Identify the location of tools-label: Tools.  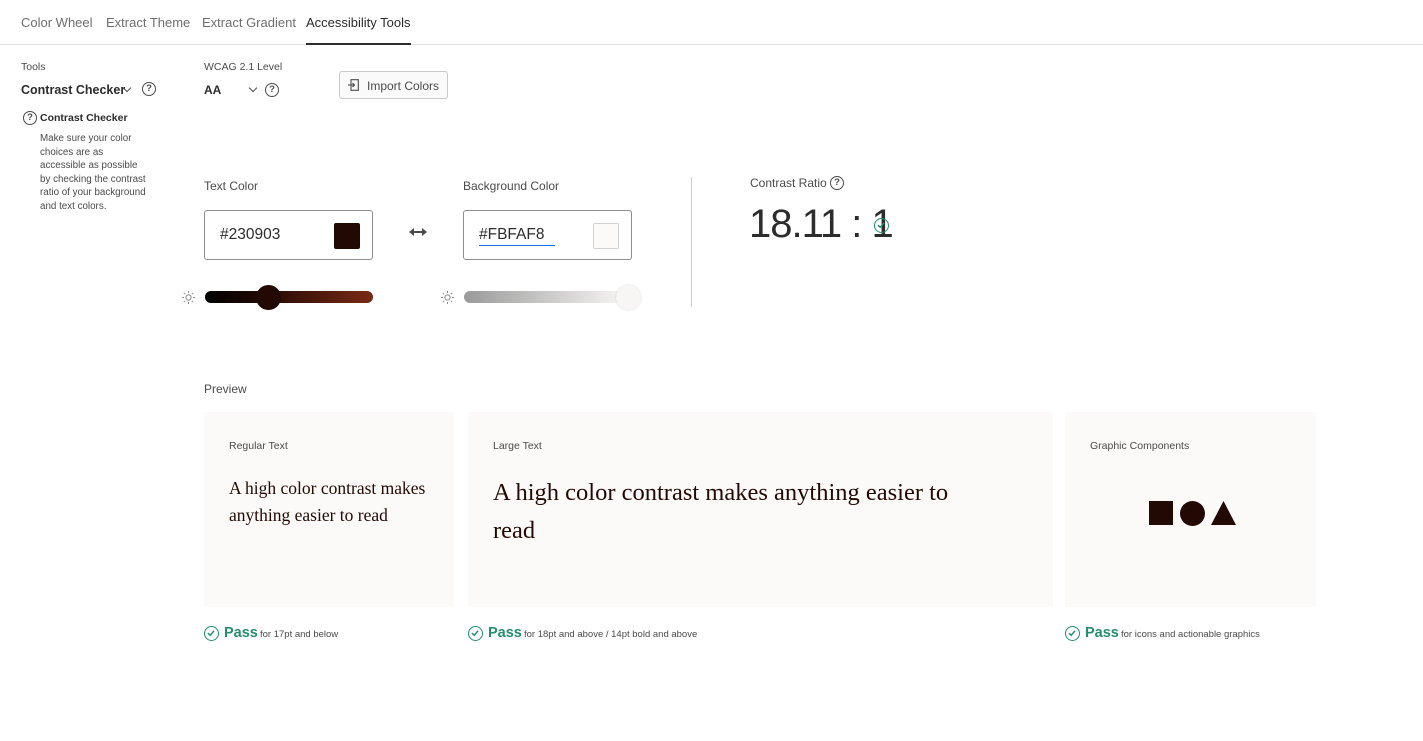
(33, 67).